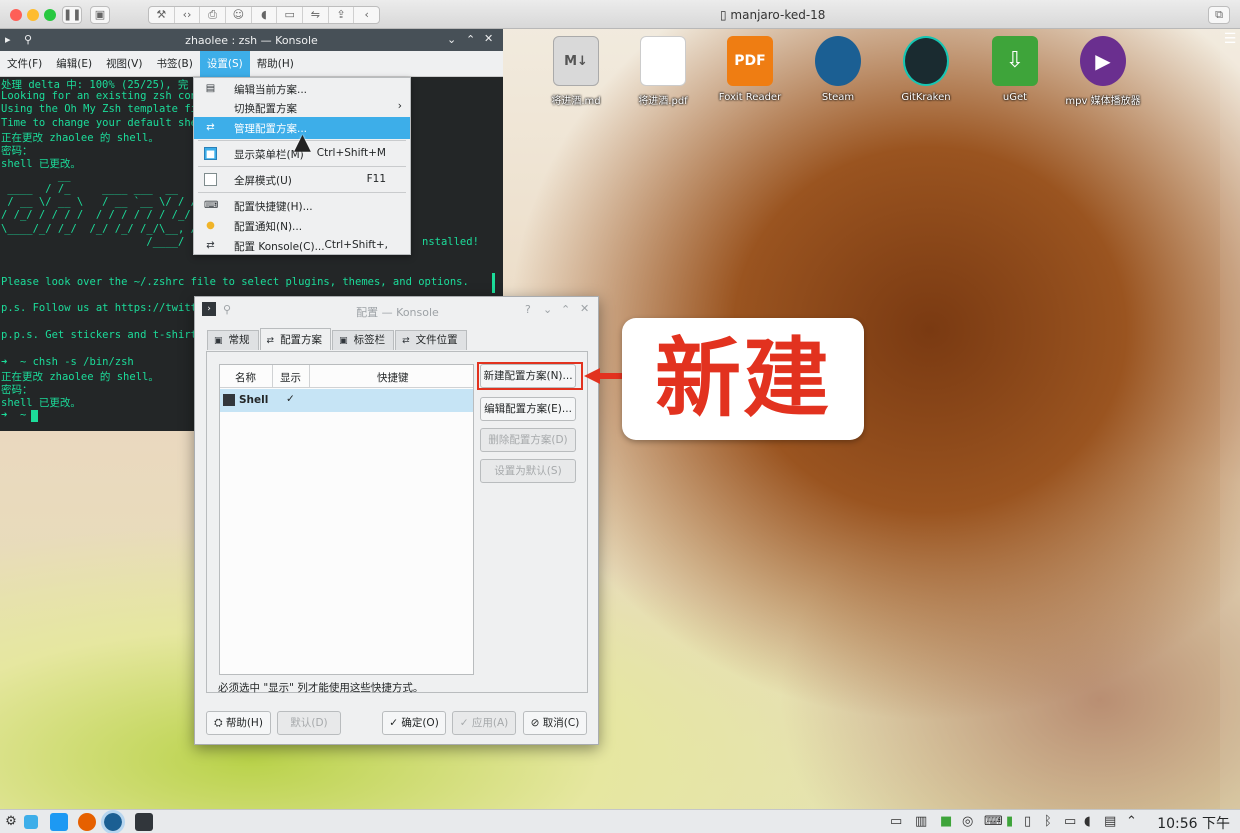 Image resolution: width=1240 pixels, height=833 pixels. Describe the element at coordinates (238, 723) in the screenshot. I see `help-button: ⛭ 帮助(H)` at that location.